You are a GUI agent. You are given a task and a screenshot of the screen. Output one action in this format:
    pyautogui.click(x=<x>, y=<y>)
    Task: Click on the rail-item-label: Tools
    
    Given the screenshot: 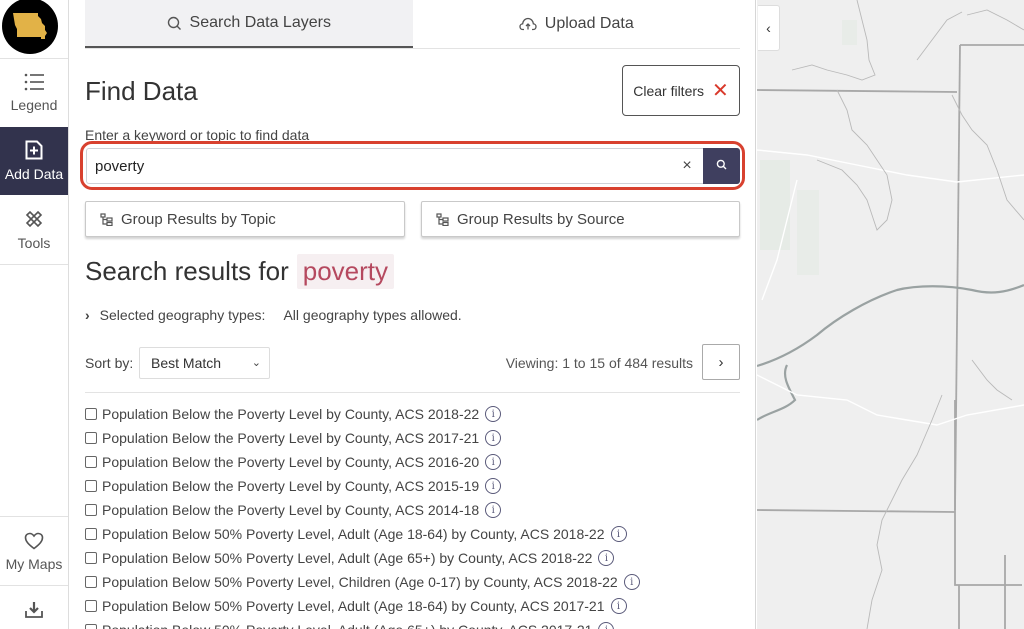 What is the action you would take?
    pyautogui.click(x=34, y=243)
    